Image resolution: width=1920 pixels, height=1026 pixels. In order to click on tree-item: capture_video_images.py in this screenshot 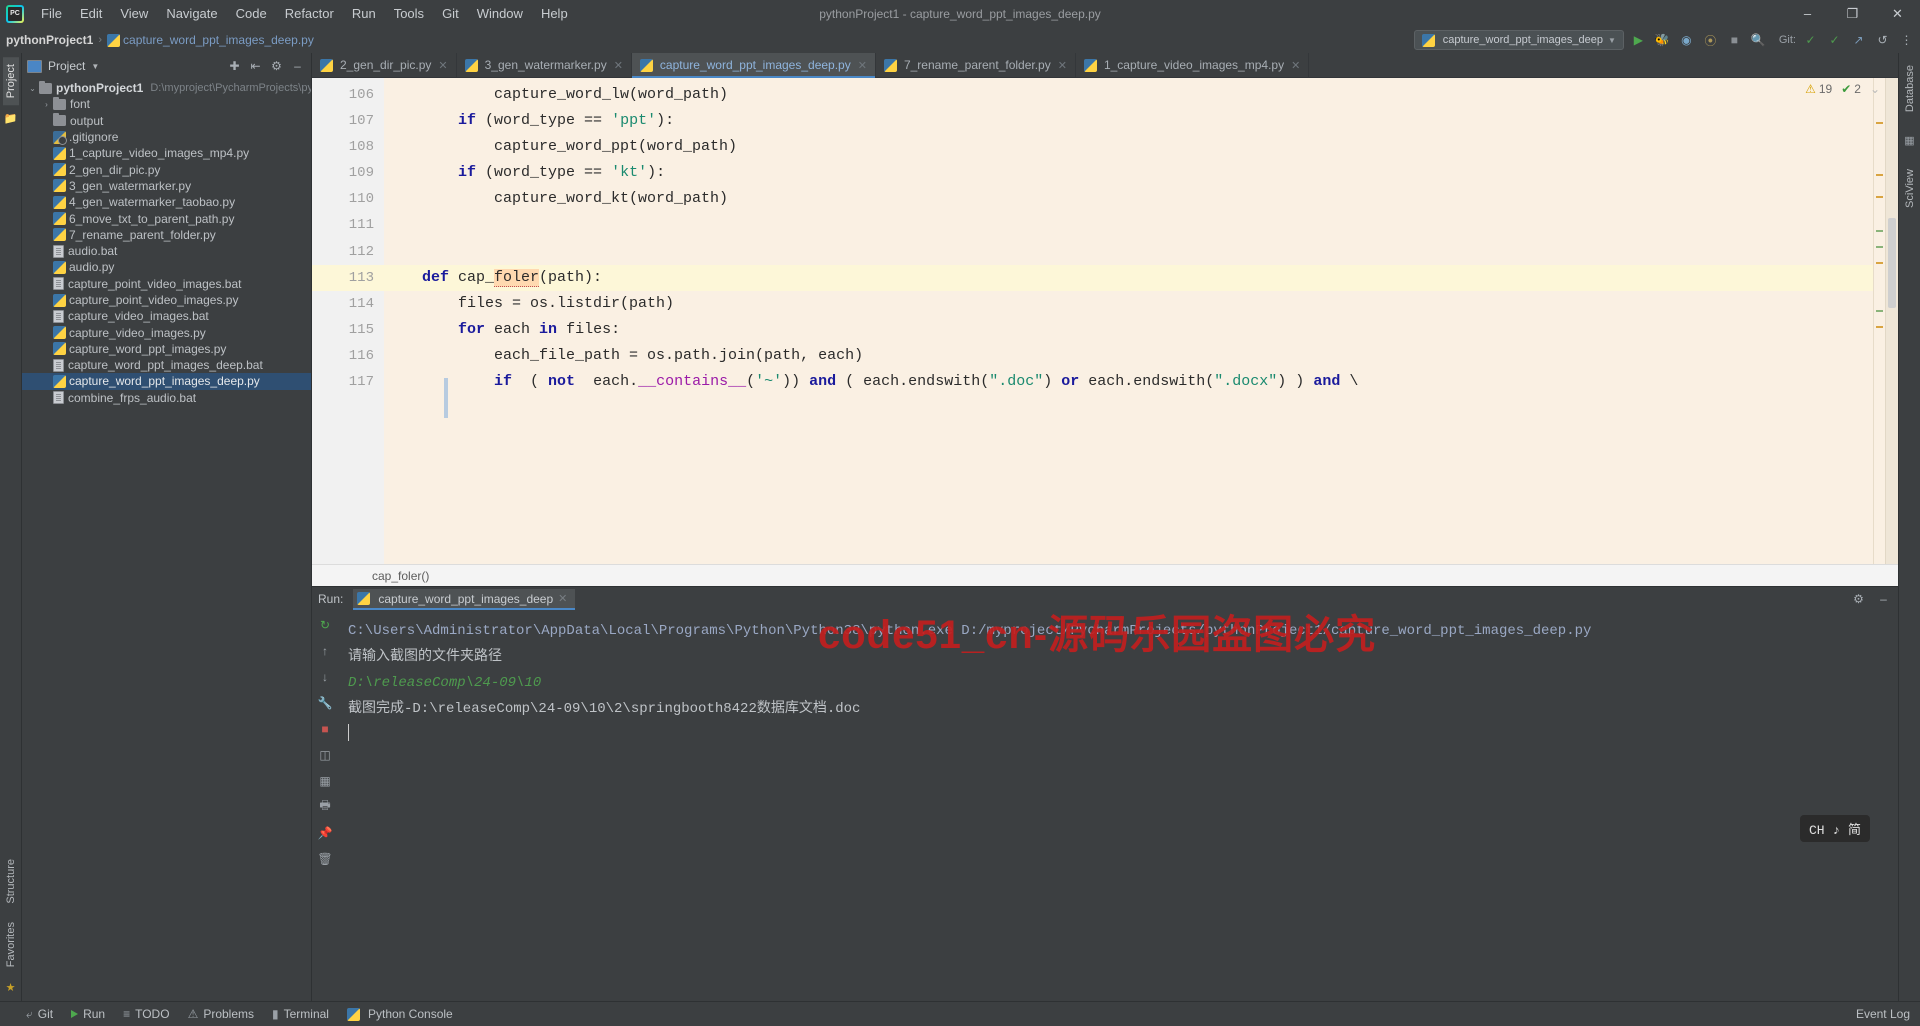, I will do `click(166, 332)`.